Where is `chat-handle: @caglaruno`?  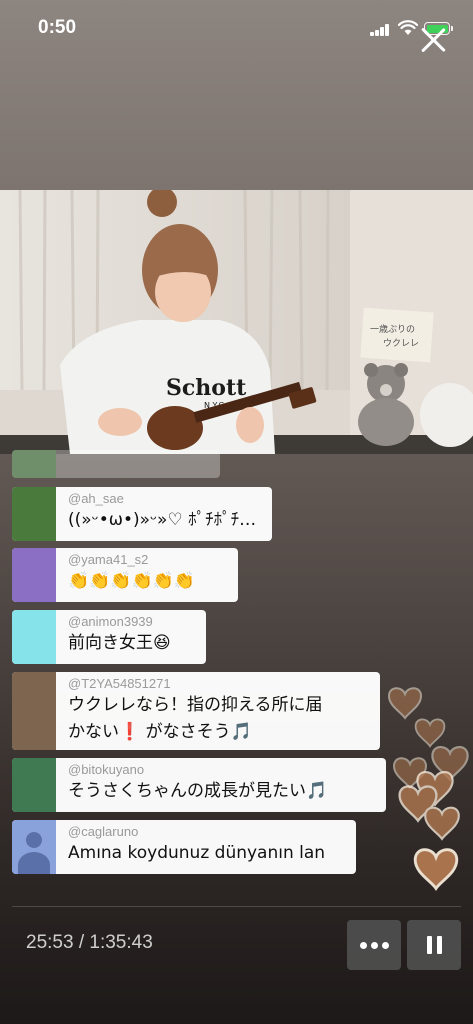
chat-handle: @caglaruno is located at coordinates (103, 831).